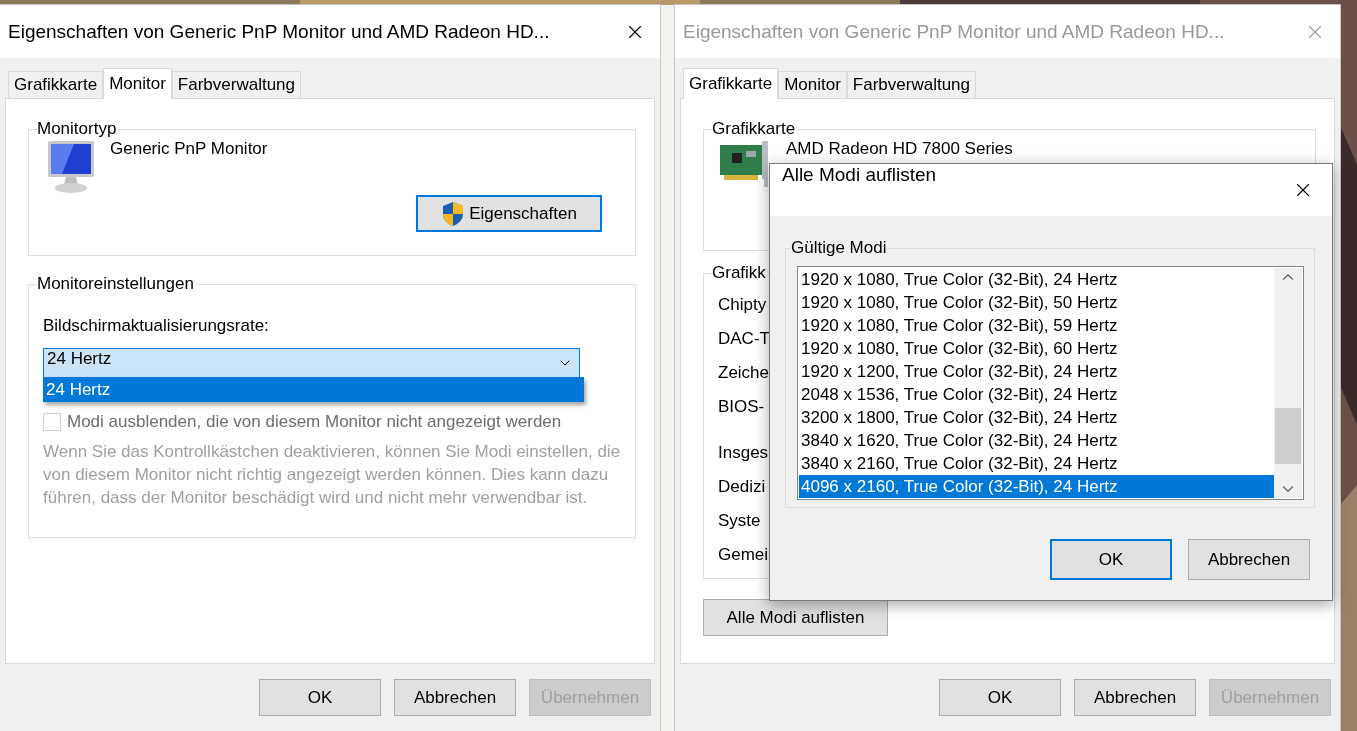 The image size is (1357, 731). What do you see at coordinates (1036, 302) in the screenshot?
I see `mode-item: 1920 x 1080, True Color (32-Bit), 50 Hertz` at bounding box center [1036, 302].